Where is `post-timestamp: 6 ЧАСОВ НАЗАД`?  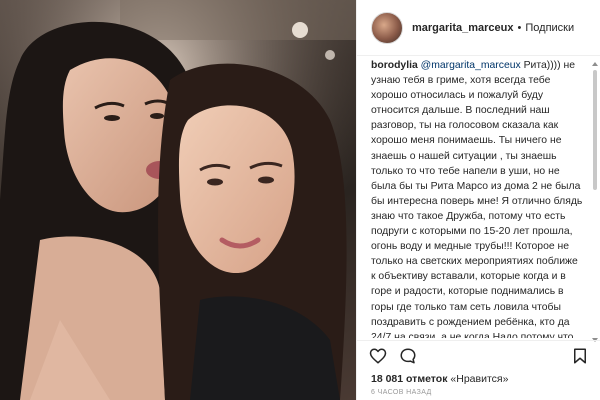 post-timestamp: 6 ЧАСОВ НАЗАД is located at coordinates (401, 392).